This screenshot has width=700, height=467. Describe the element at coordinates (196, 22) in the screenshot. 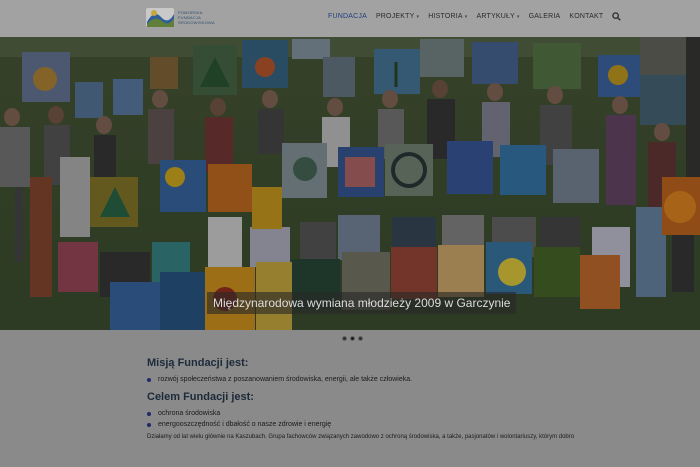

I see `logo-line-3: Środowiskowa` at that location.